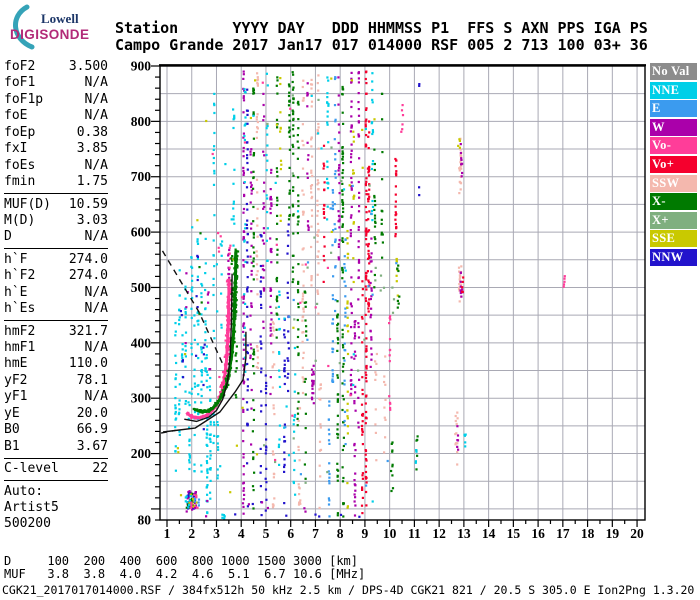 The height and width of the screenshot is (600, 700). I want to click on svg-text: 3, so click(216, 533).